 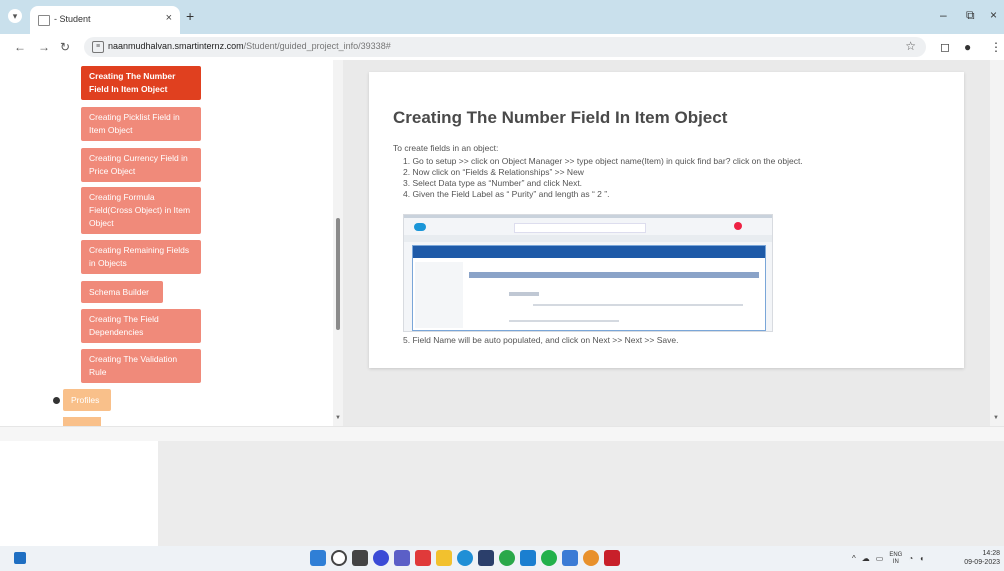 What do you see at coordinates (420, 227) in the screenshot?
I see `salesforce-cloud-icon` at bounding box center [420, 227].